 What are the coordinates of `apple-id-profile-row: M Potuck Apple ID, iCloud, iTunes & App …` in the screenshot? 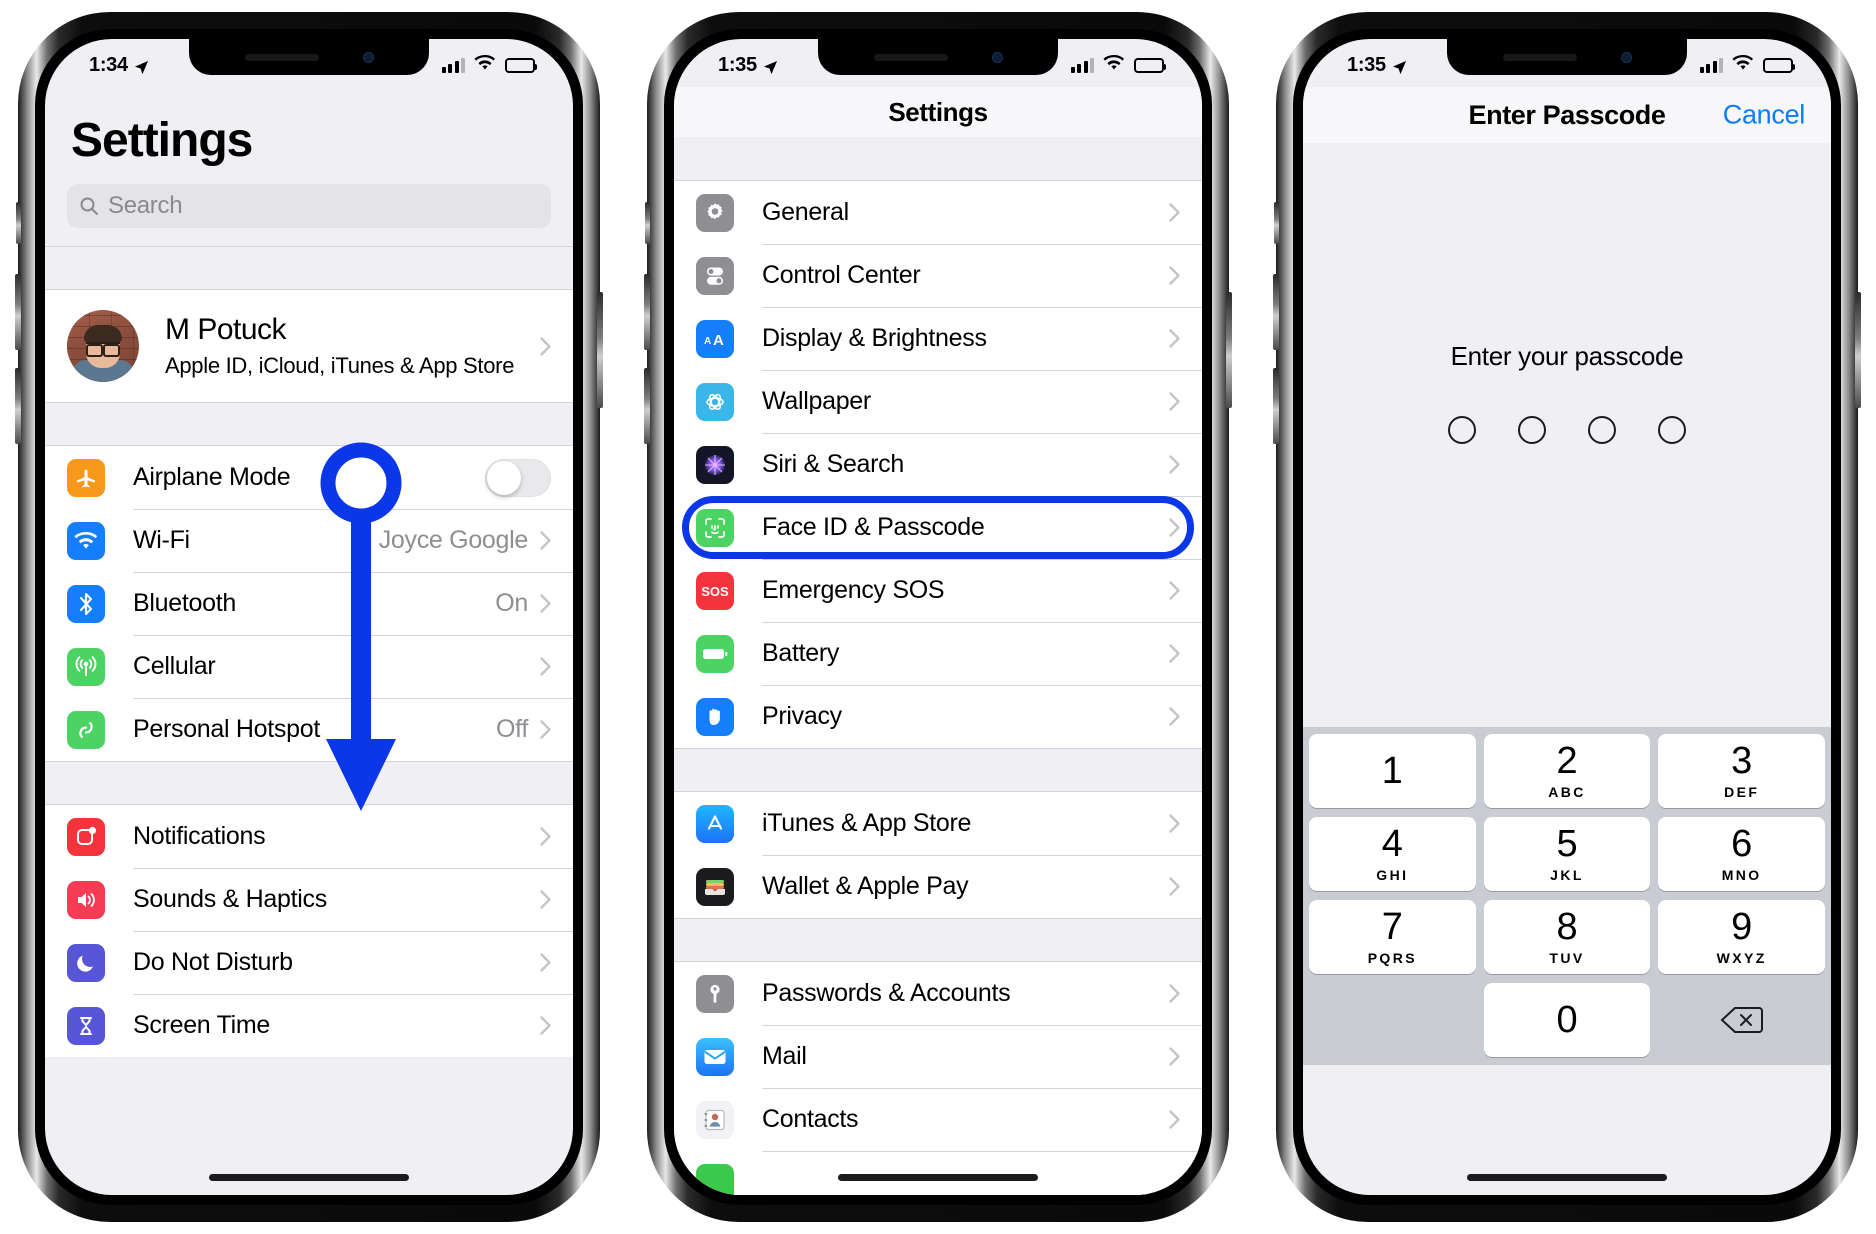 It's located at (309, 346).